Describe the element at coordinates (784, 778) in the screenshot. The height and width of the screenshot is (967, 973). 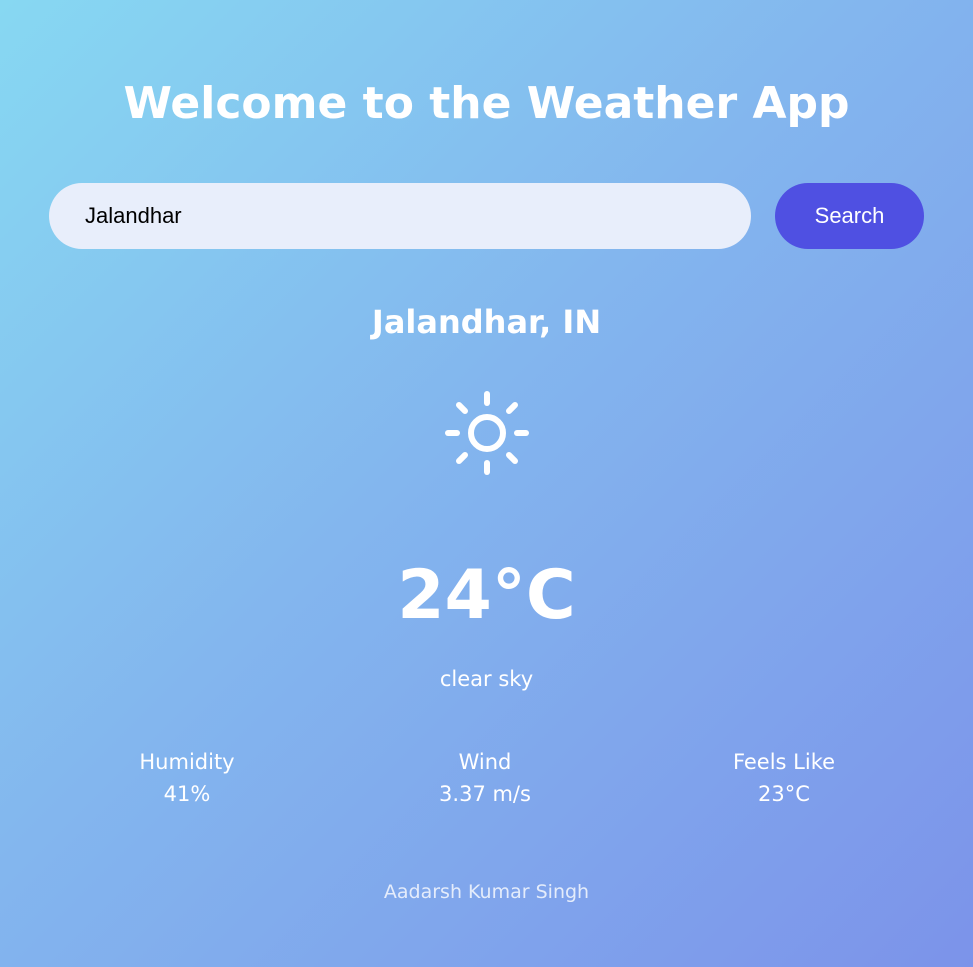
I see `feels-like-stat: Feels Like 23°C` at that location.